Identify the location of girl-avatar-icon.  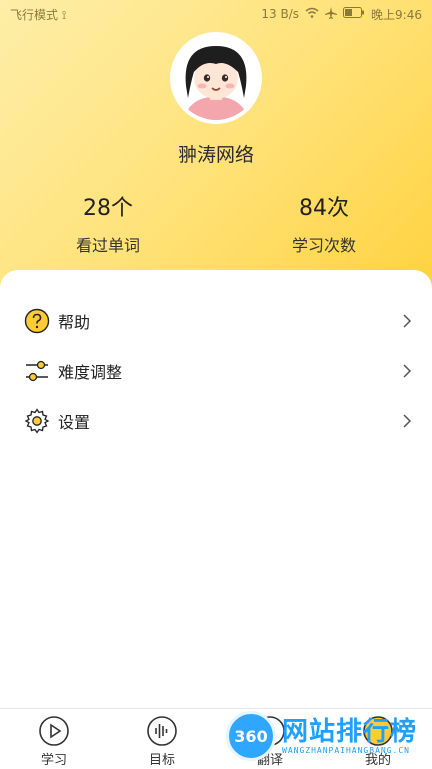
(216, 78).